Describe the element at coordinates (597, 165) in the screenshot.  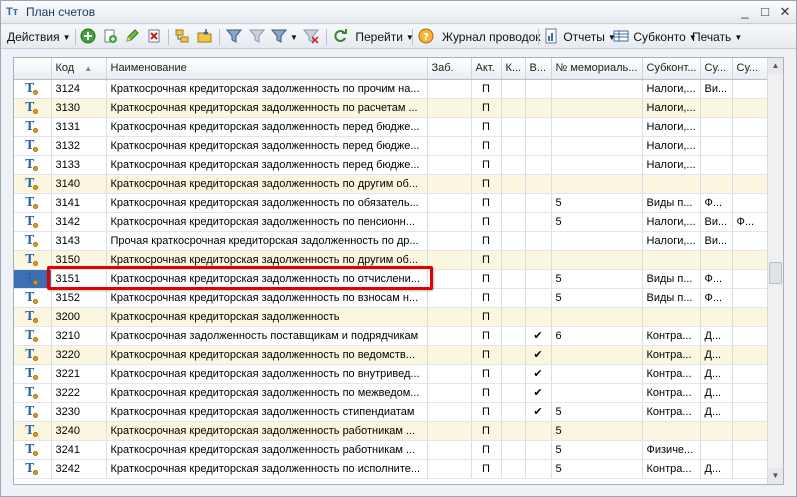
I see `cell-memo-number` at that location.